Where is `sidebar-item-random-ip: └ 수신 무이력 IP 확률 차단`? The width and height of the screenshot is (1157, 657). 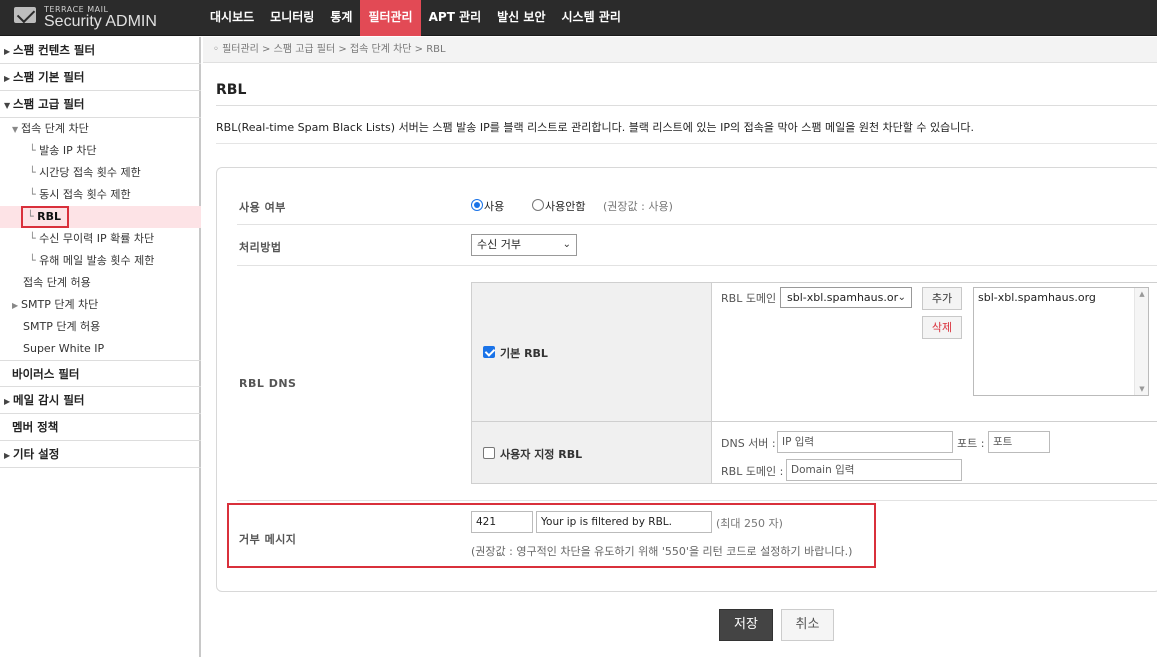 sidebar-item-random-ip: └ 수신 무이력 IP 확률 차단 is located at coordinates (100, 239).